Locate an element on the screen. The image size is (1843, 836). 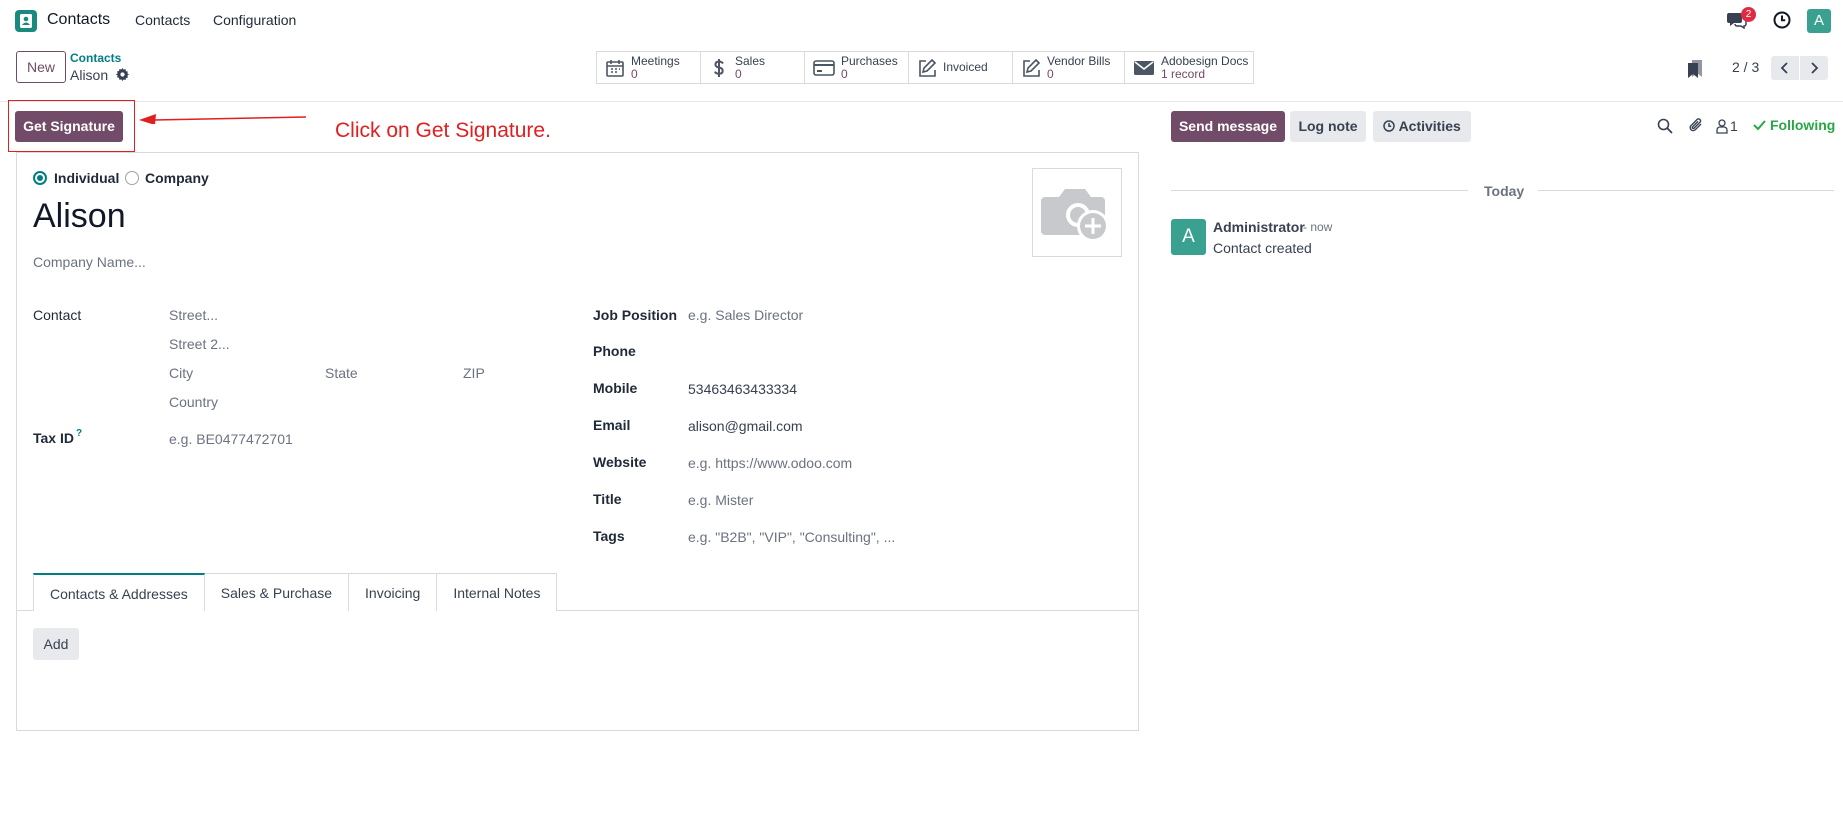
top-navbar: Contacts Contacts Configuration 2 A is located at coordinates (921, 20).